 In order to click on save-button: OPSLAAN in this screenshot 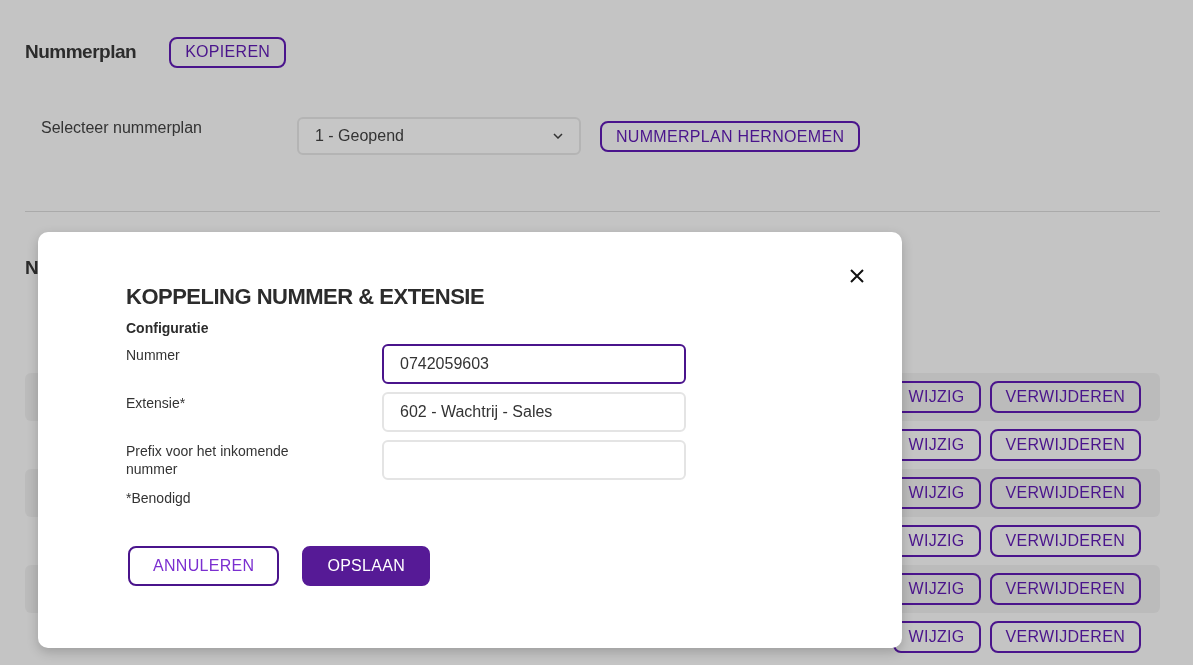, I will do `click(366, 566)`.